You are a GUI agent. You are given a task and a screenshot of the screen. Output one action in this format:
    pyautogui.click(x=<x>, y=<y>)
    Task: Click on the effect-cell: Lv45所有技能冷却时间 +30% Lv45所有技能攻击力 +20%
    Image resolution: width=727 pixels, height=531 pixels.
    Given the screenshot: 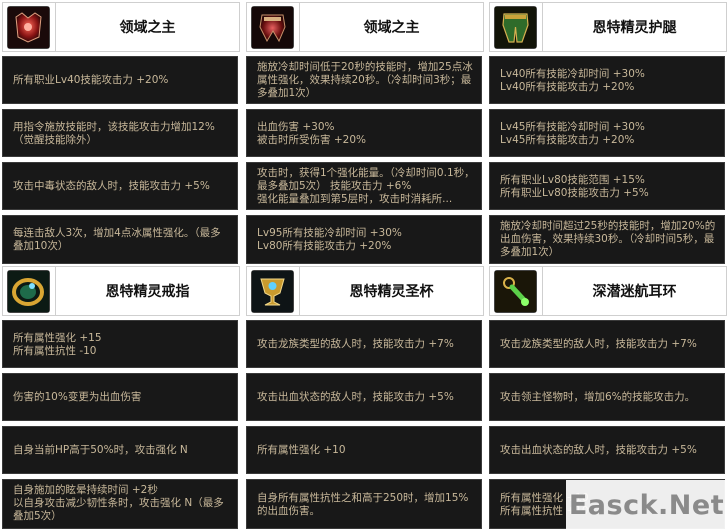 What is the action you would take?
    pyautogui.click(x=607, y=133)
    